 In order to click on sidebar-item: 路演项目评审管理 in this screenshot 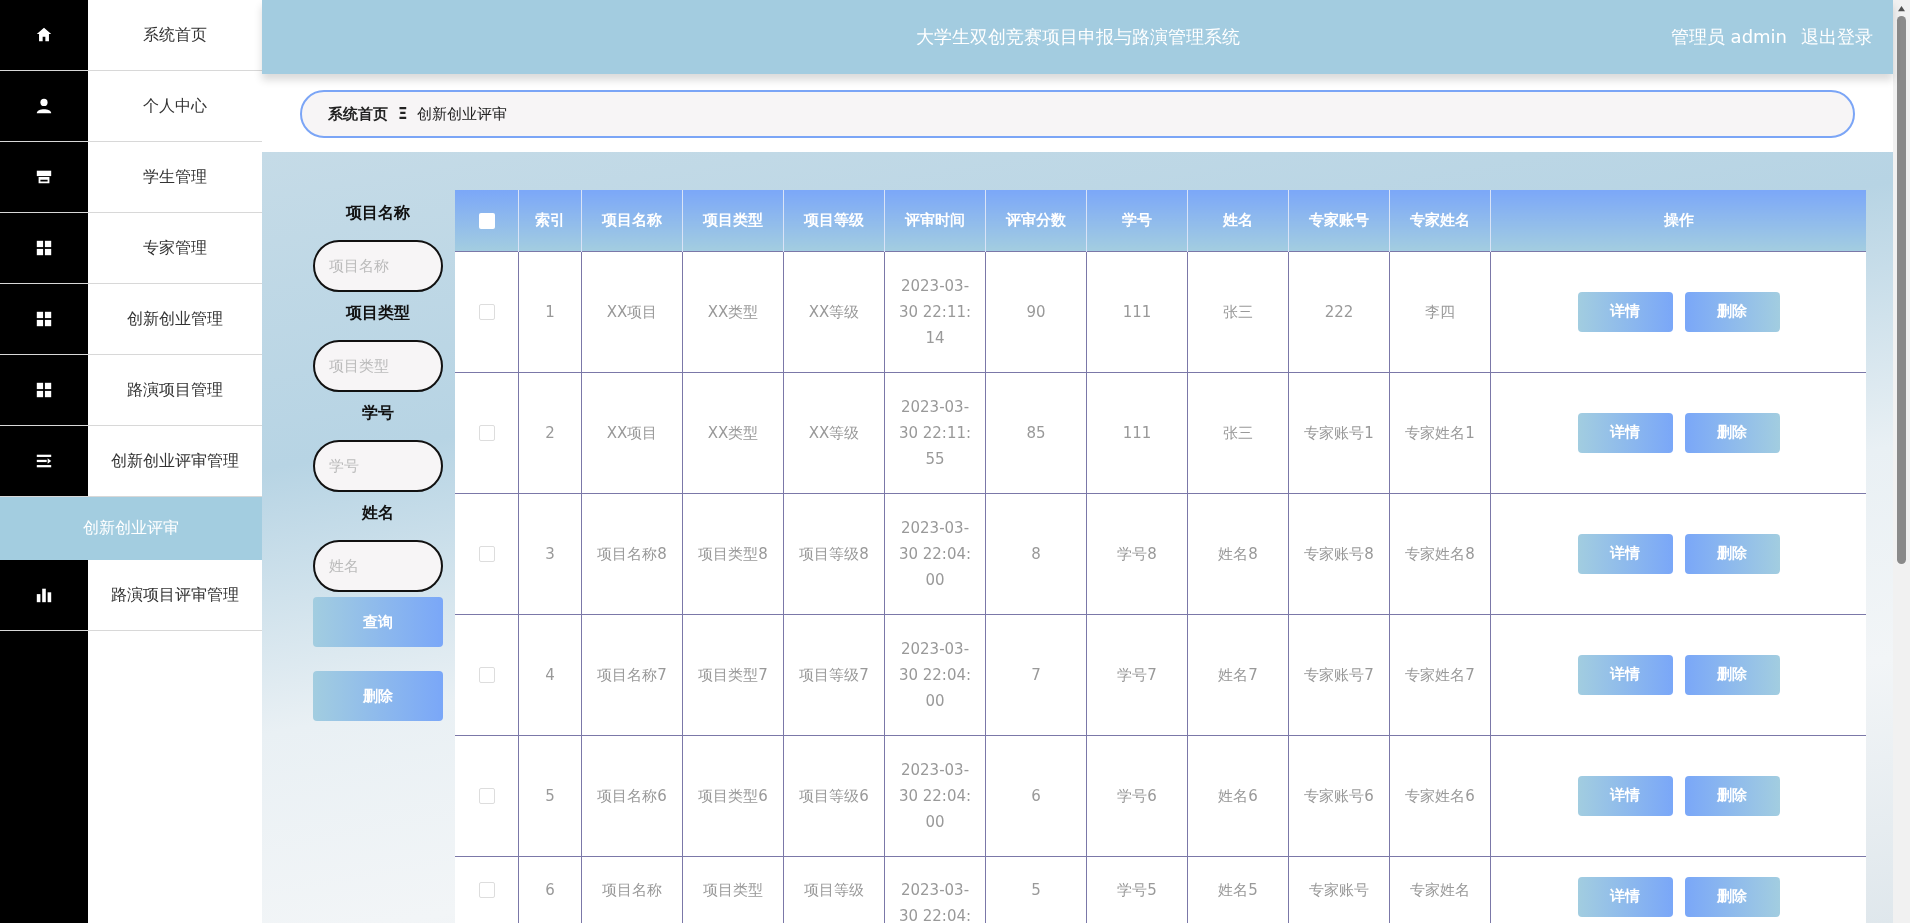, I will do `click(175, 595)`.